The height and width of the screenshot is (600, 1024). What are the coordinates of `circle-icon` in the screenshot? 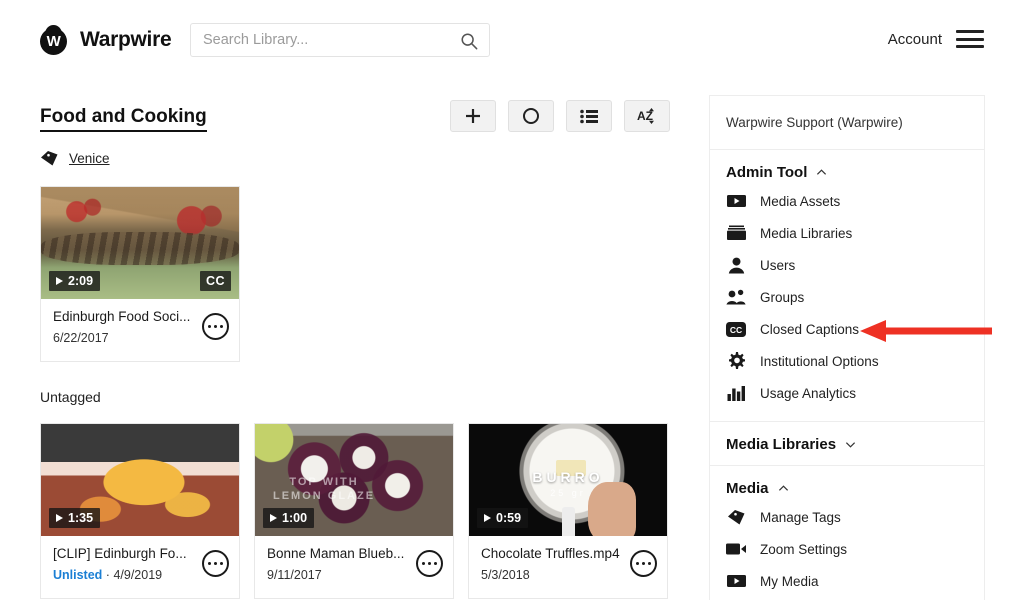 It's located at (531, 116).